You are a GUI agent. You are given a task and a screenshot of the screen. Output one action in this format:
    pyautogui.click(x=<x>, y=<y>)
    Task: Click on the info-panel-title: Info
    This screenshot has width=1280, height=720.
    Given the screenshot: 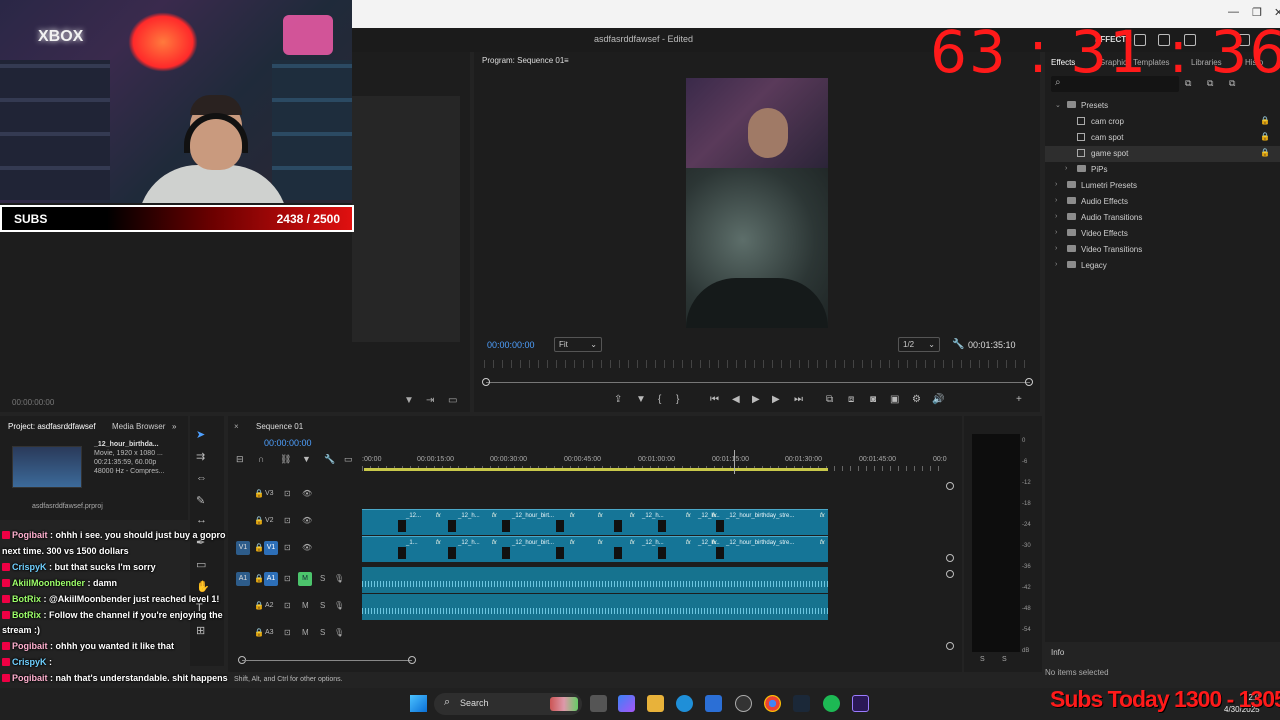 What is the action you would take?
    pyautogui.click(x=1057, y=652)
    